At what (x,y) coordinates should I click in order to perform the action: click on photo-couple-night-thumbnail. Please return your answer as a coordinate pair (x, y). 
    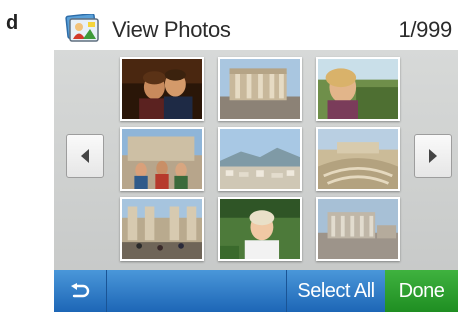
    Looking at the image, I should click on (162, 89).